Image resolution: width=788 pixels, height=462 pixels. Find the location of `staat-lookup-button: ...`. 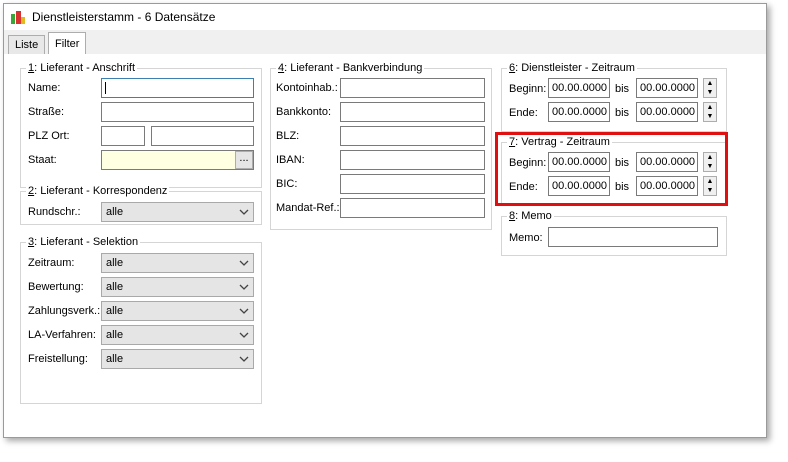

staat-lookup-button: ... is located at coordinates (244, 160).